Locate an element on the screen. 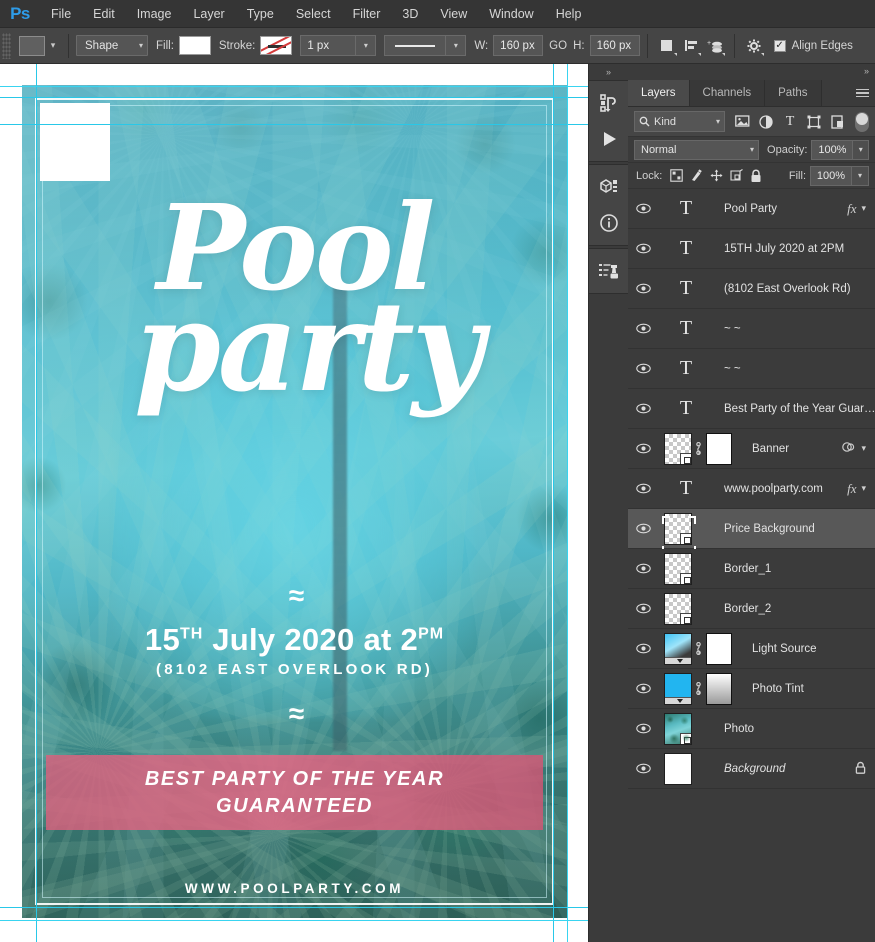  lock-transparent-pixels-icon is located at coordinates (677, 175).